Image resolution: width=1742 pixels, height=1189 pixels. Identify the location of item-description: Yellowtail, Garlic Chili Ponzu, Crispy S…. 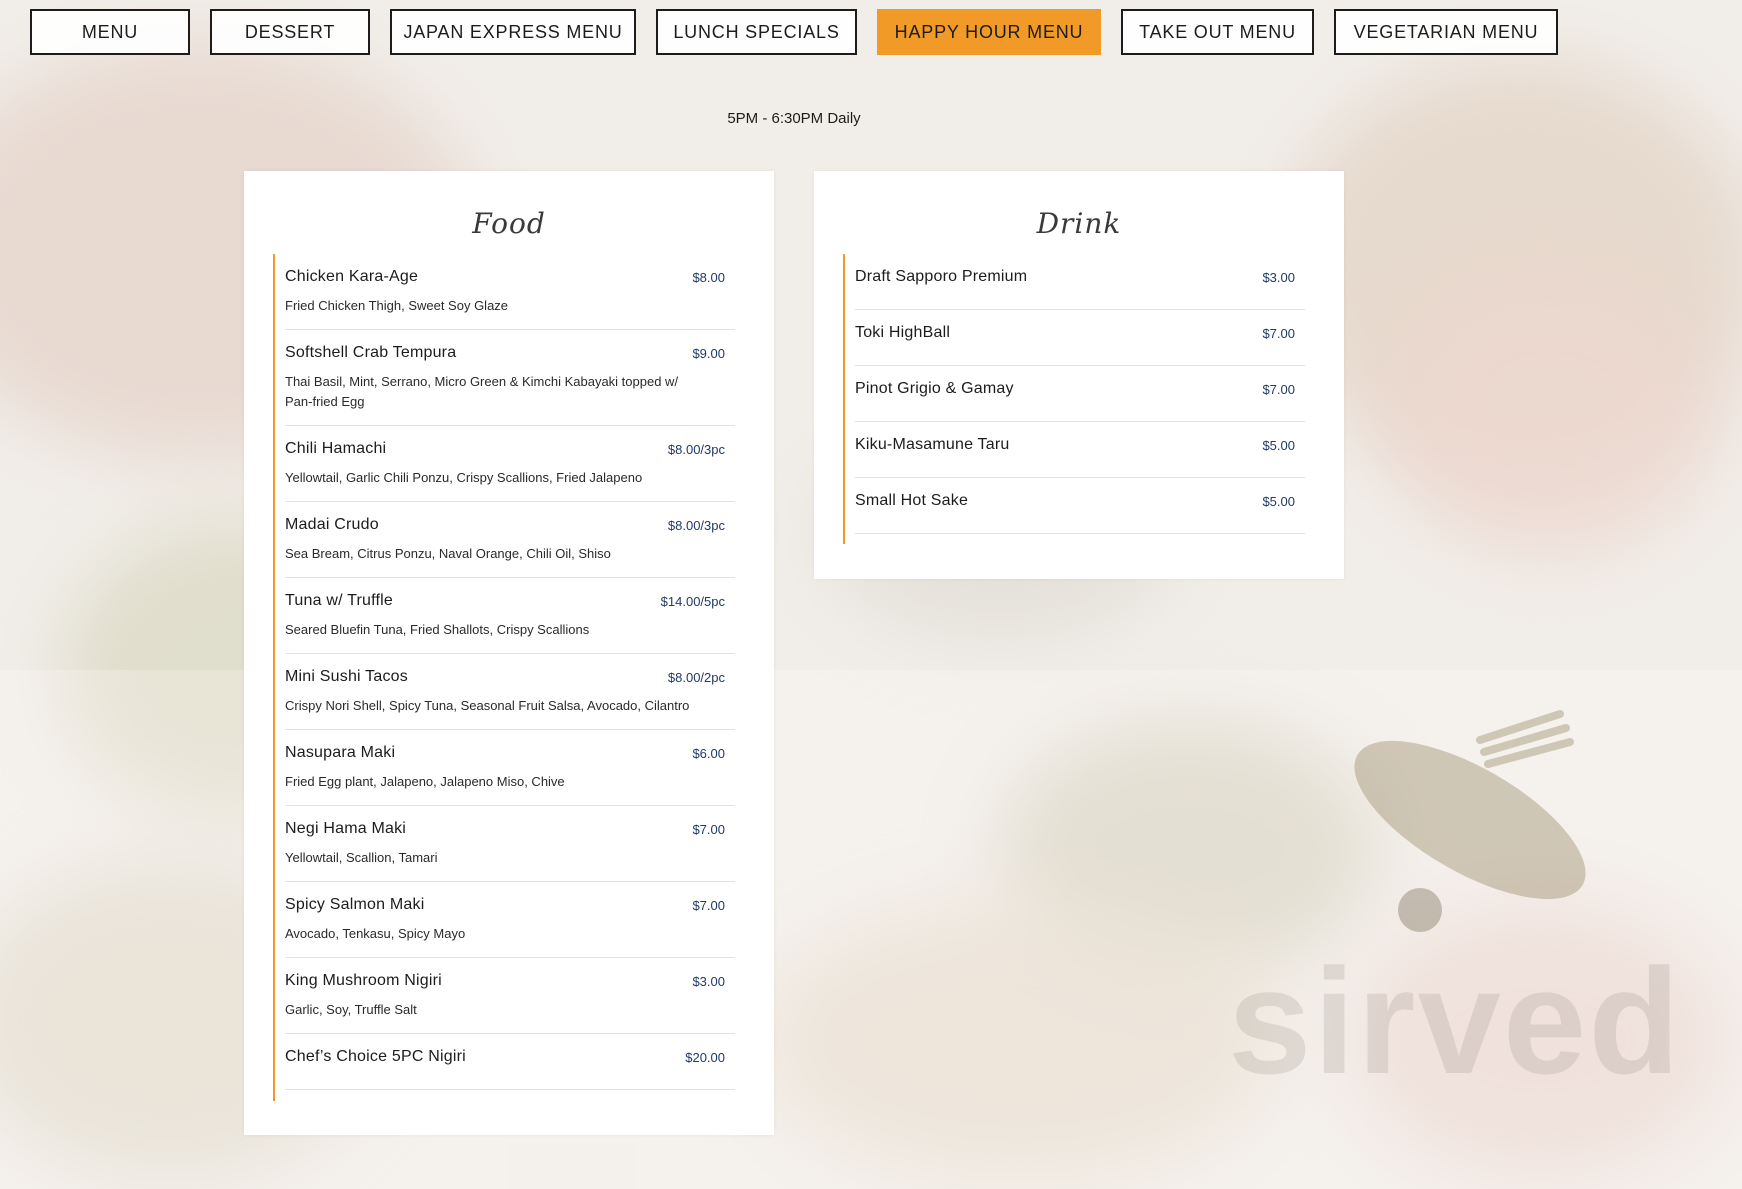
(464, 477).